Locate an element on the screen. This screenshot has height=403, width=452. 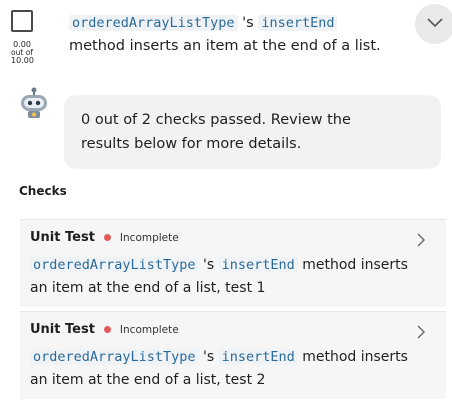
checks-heading: Checks is located at coordinates (43, 191).